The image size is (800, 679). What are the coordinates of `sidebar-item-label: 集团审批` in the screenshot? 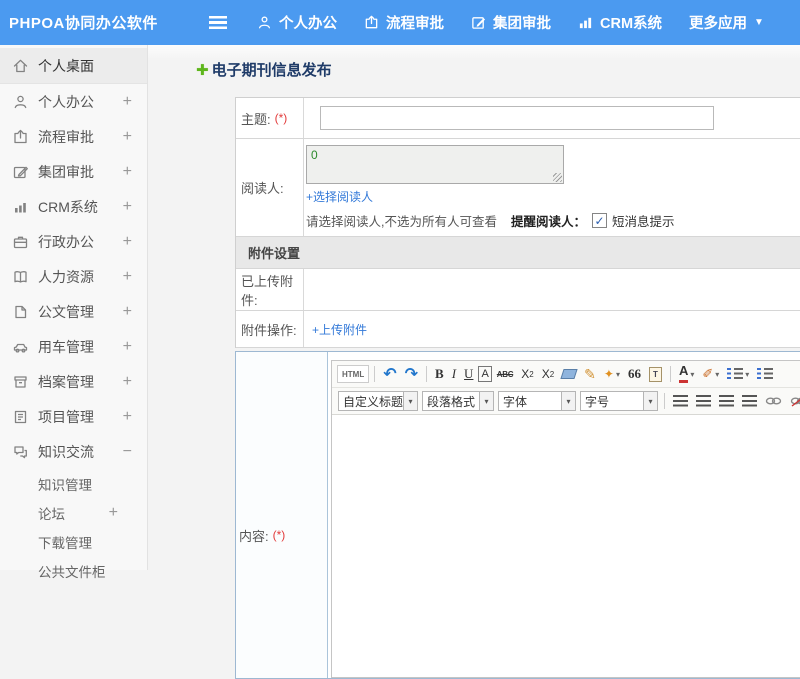 It's located at (80, 172).